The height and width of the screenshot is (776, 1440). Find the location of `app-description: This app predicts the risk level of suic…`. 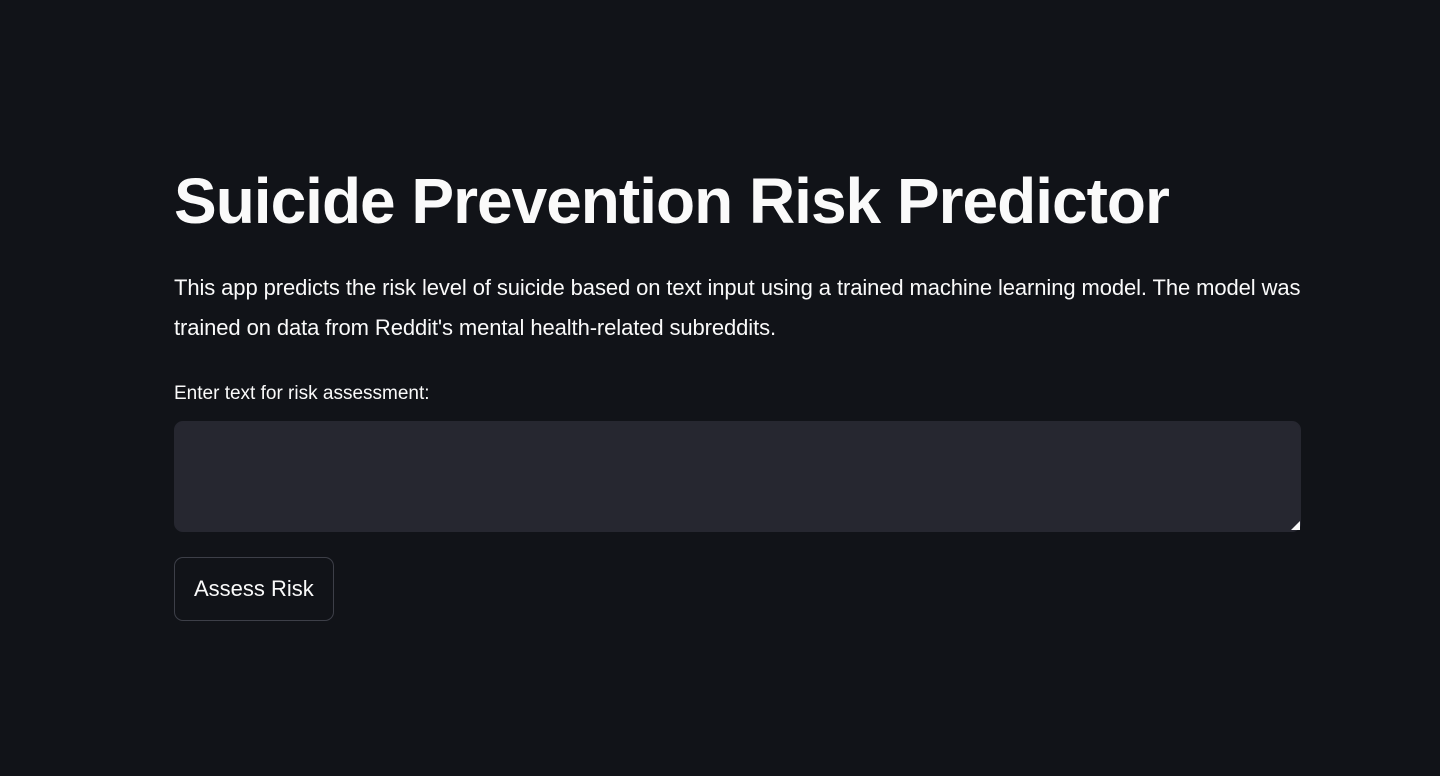

app-description: This app predicts the risk level of suic… is located at coordinates (737, 307).